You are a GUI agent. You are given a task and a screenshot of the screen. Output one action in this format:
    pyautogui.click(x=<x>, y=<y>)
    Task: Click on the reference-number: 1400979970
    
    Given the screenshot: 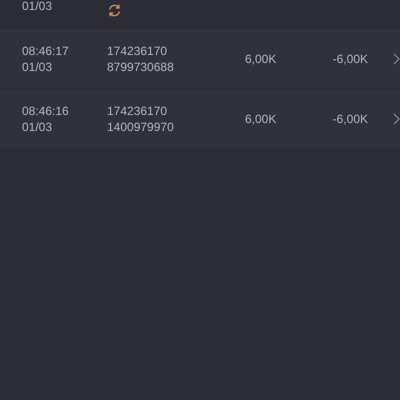 What is the action you would take?
    pyautogui.click(x=141, y=126)
    